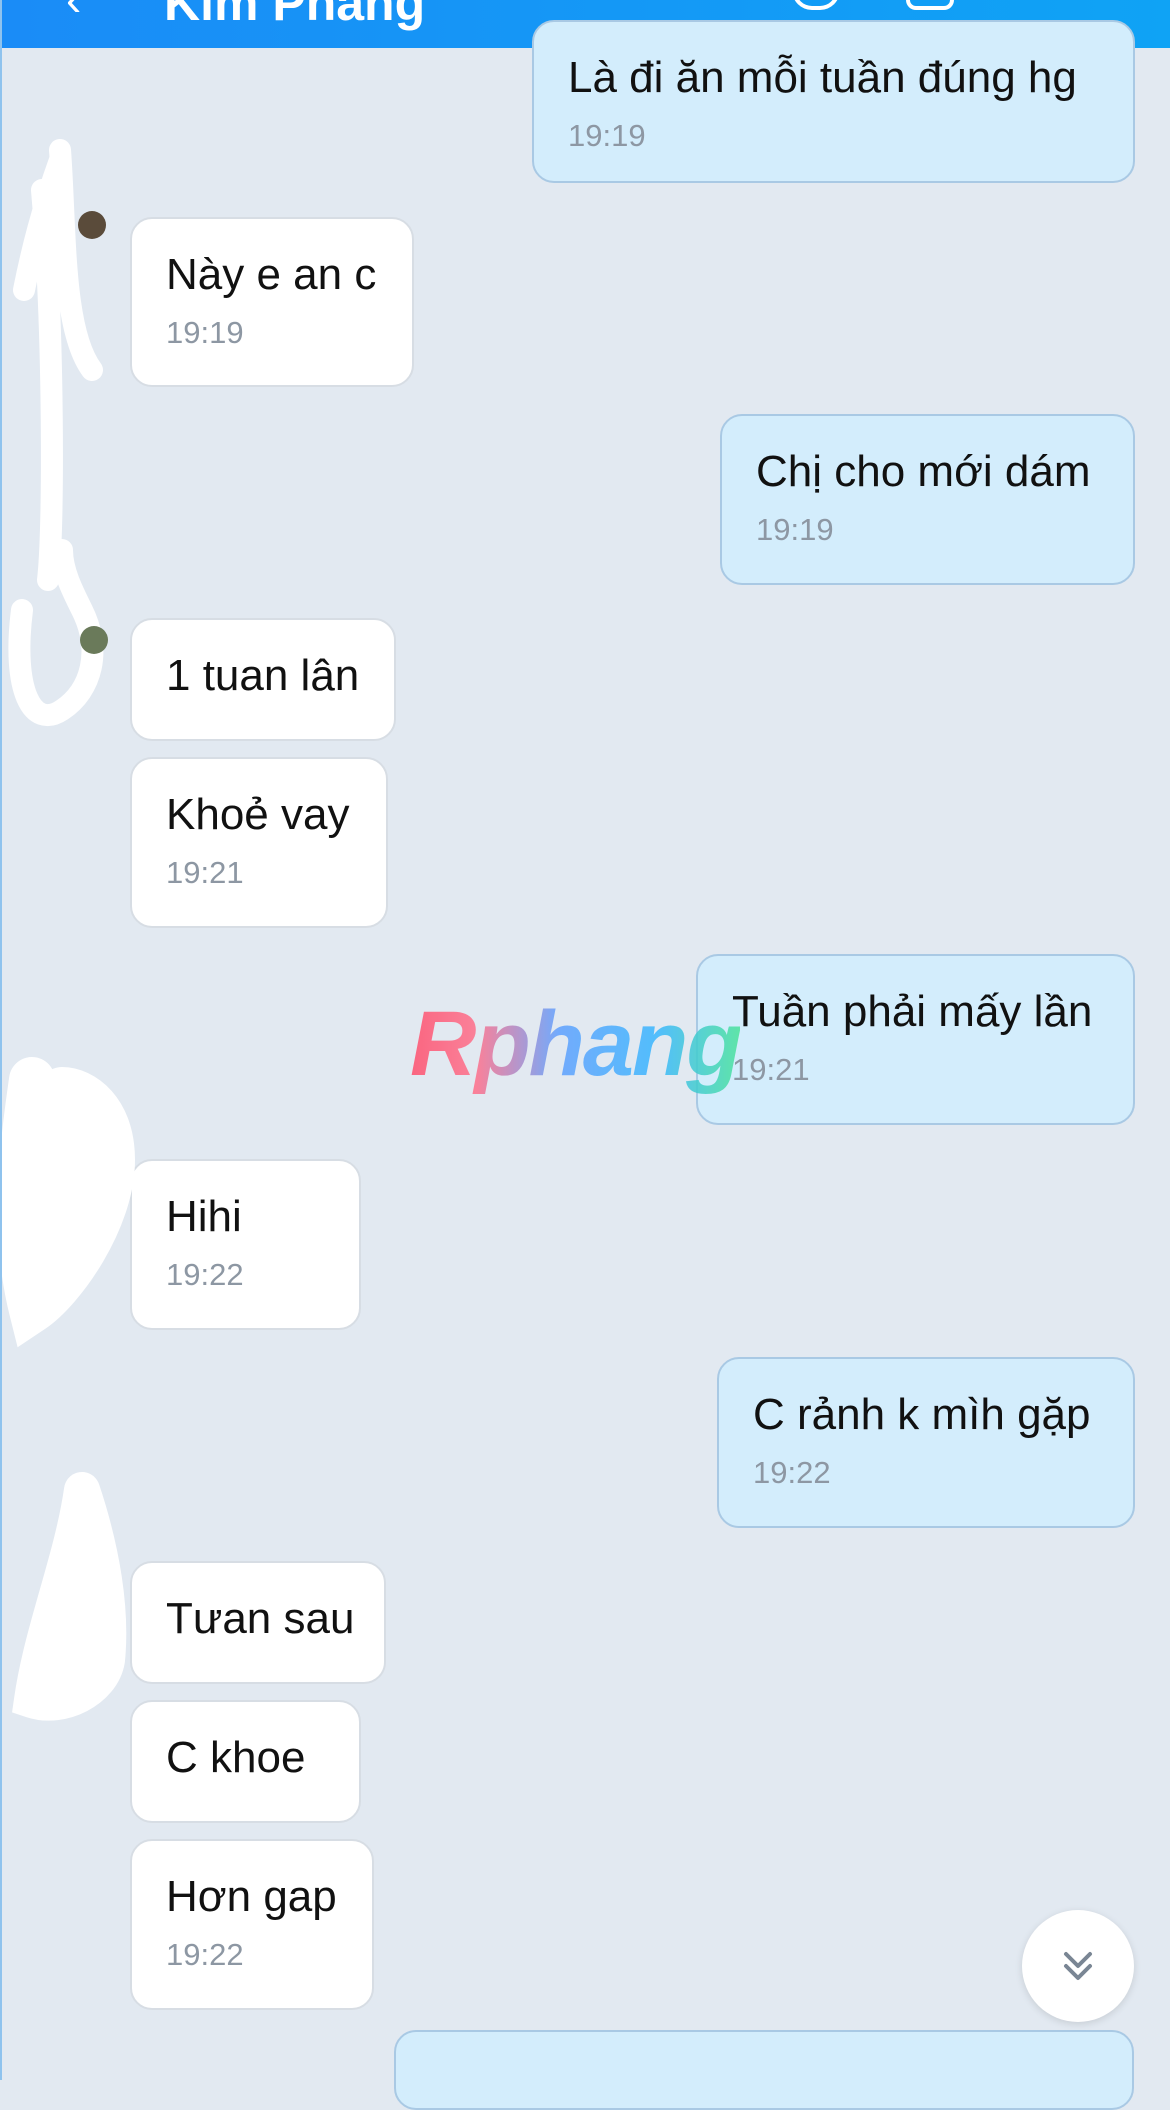 The image size is (1170, 2110). What do you see at coordinates (927, 499) in the screenshot?
I see `message-bubble-outgoing: Chị cho mới dám 19:19` at bounding box center [927, 499].